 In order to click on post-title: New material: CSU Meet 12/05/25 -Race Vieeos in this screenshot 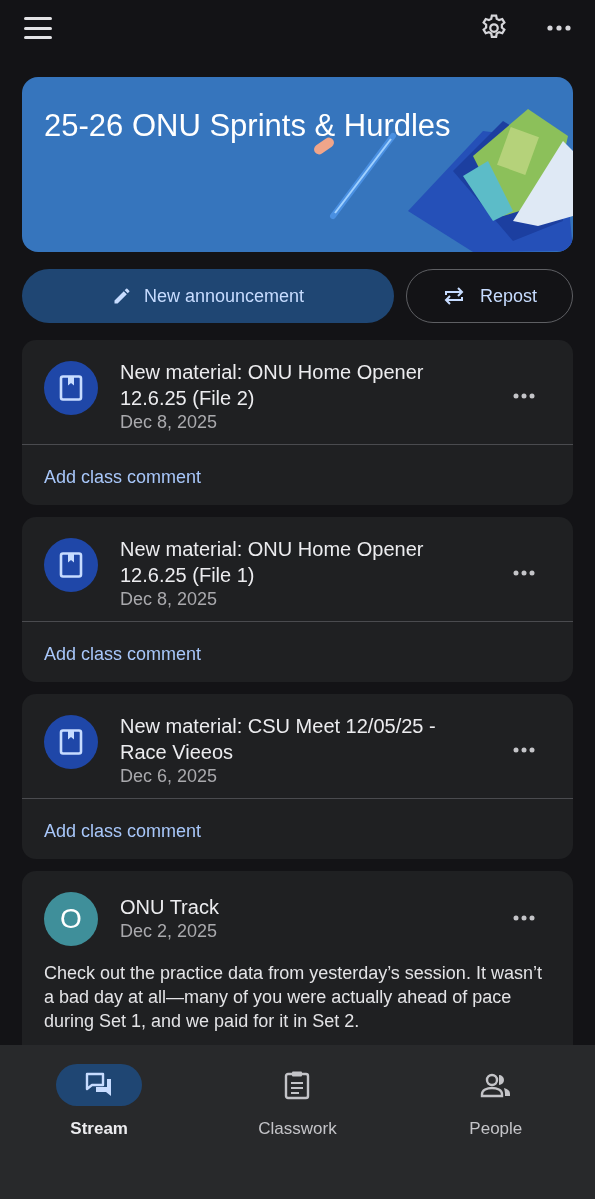, I will do `click(278, 739)`.